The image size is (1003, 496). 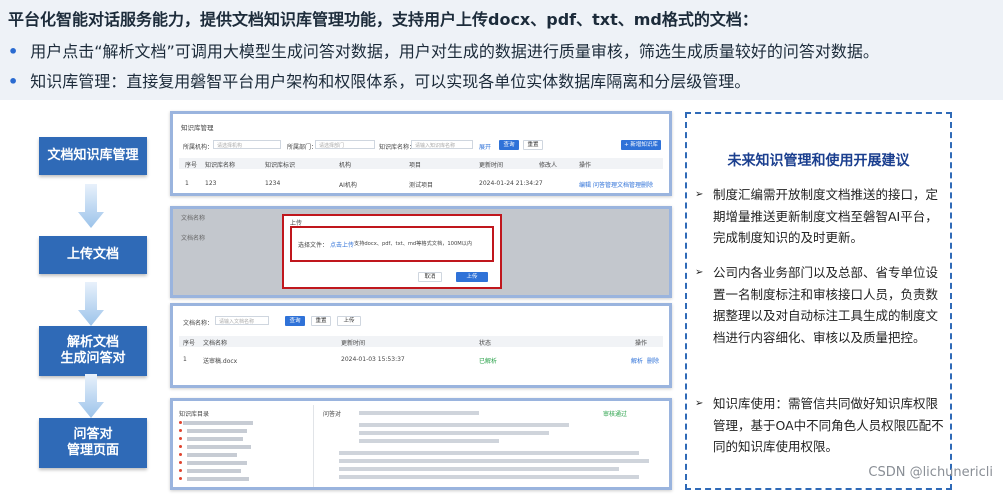 What do you see at coordinates (415, 165) in the screenshot?
I see `col-header: 项目` at bounding box center [415, 165].